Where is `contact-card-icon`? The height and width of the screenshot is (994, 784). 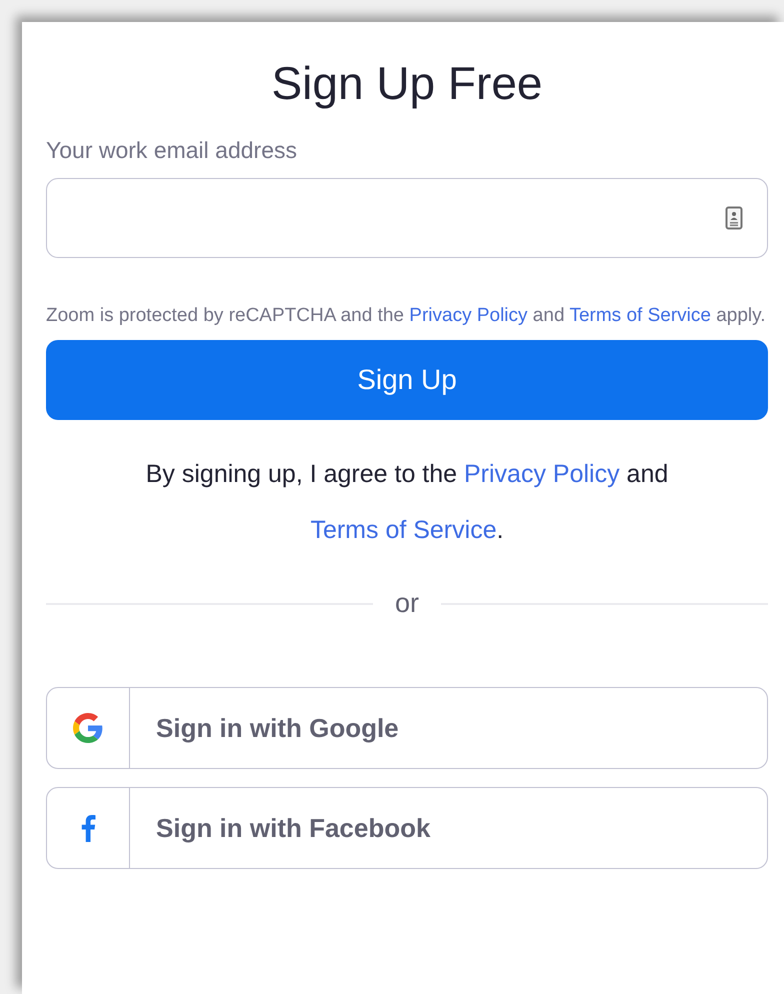 contact-card-icon is located at coordinates (734, 218).